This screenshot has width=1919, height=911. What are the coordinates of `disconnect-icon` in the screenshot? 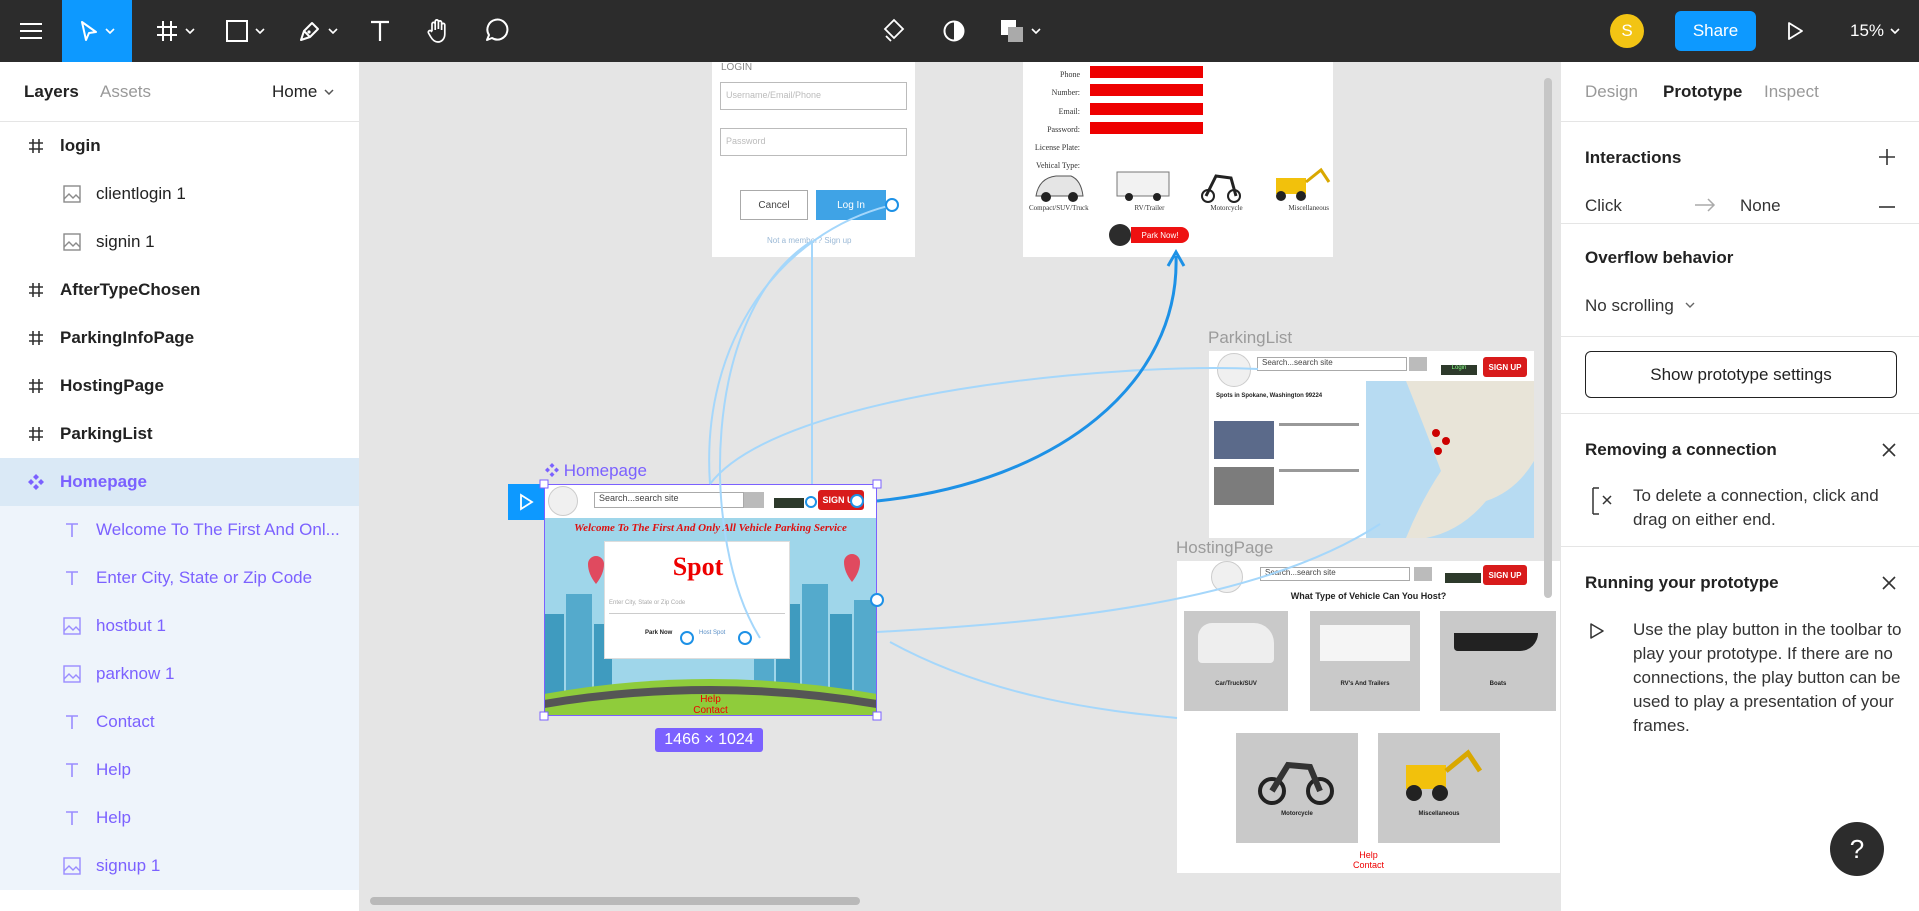 It's located at (1602, 501).